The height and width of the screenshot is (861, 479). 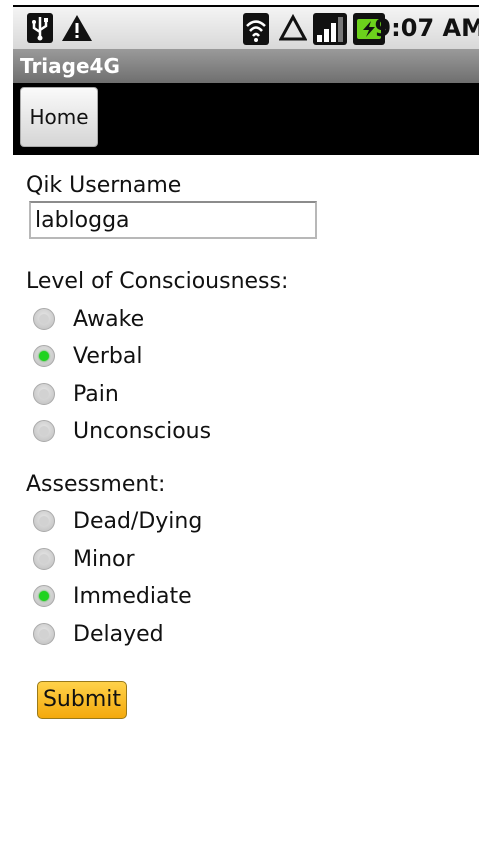 I want to click on radio-option-dead-dying: Dead/Dying, so click(x=117, y=521).